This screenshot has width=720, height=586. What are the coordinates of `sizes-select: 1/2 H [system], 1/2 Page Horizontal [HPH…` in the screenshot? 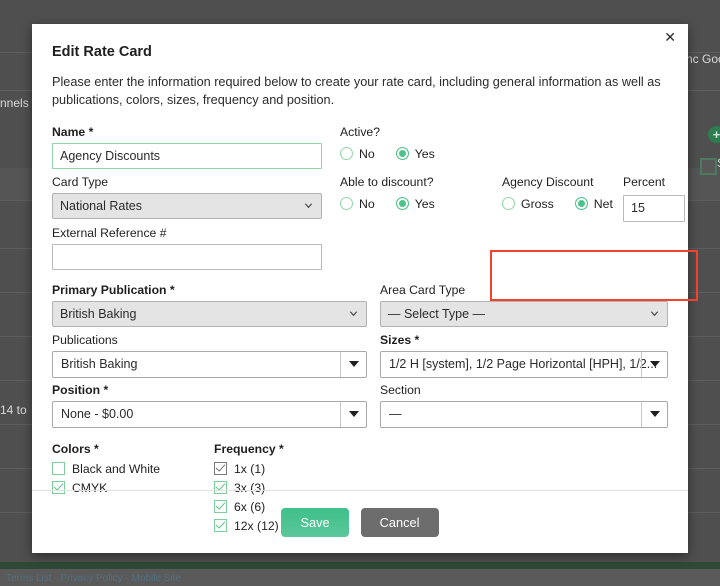 It's located at (524, 364).